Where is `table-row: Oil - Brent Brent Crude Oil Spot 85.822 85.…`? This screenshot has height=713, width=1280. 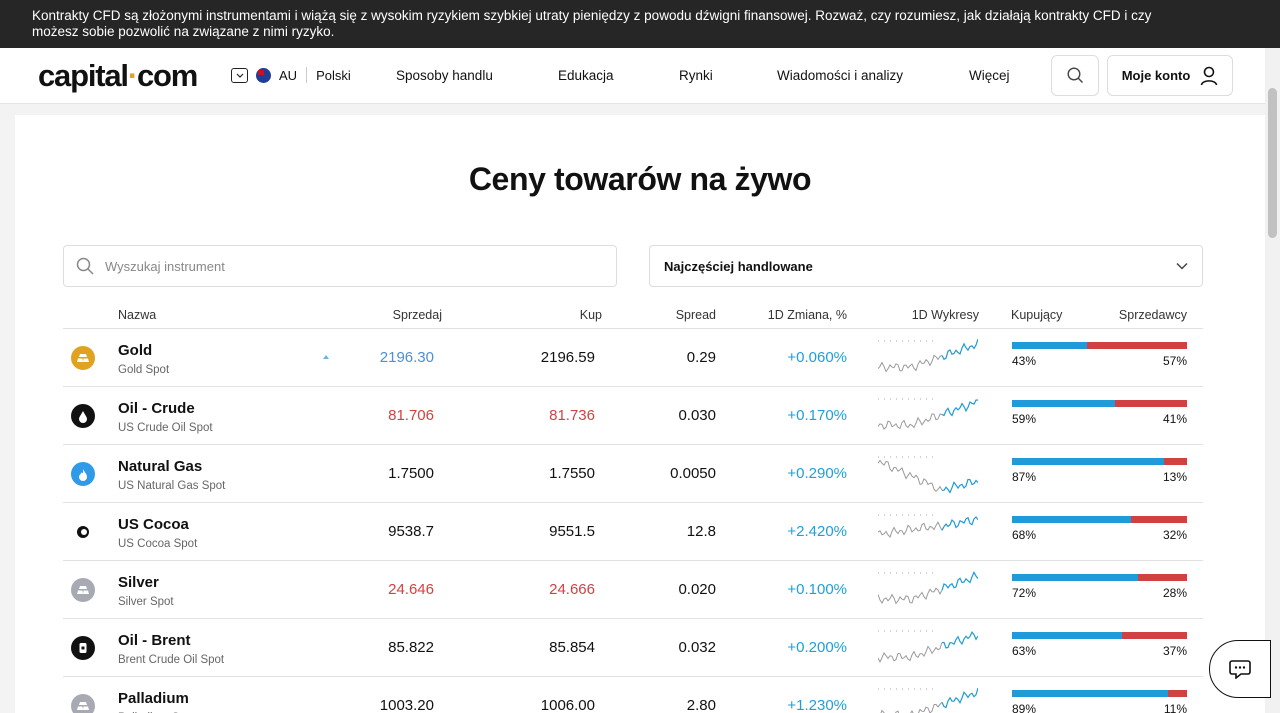
table-row: Oil - Brent Brent Crude Oil Spot 85.822 85.… is located at coordinates (633, 648).